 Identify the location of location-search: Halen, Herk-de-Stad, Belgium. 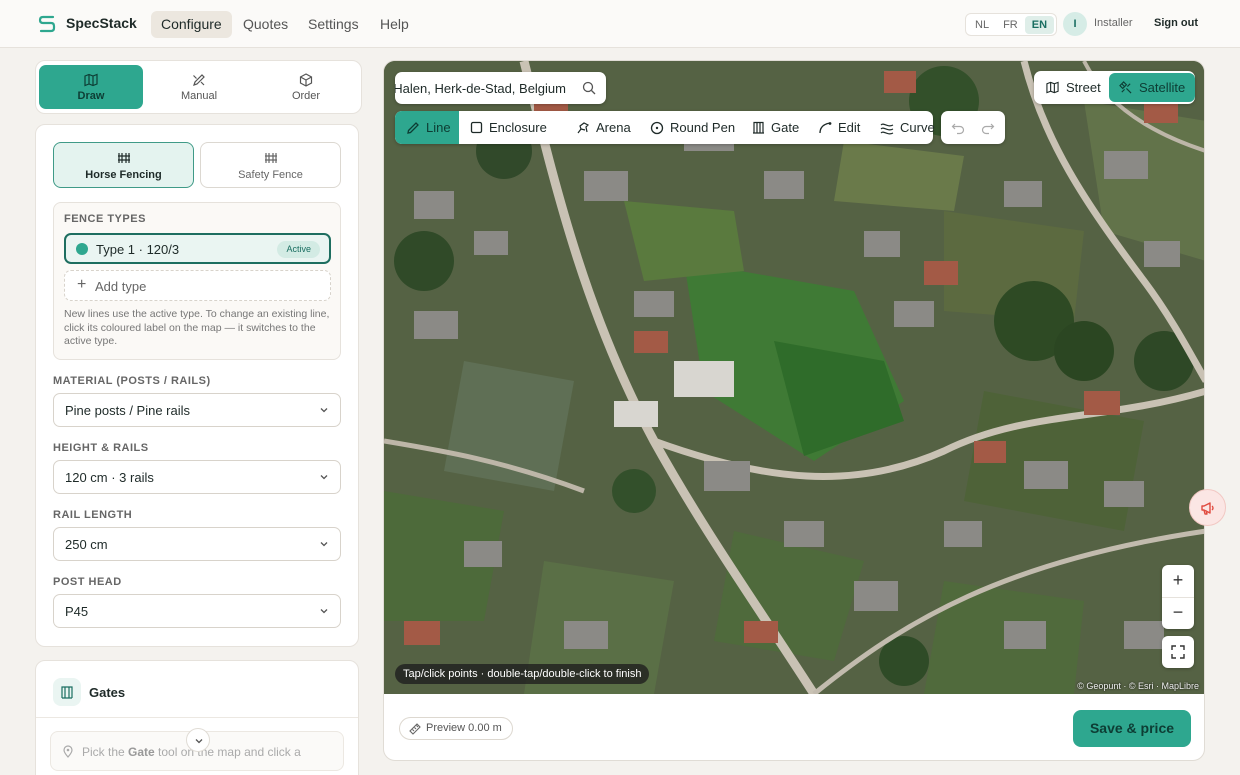
(500, 88).